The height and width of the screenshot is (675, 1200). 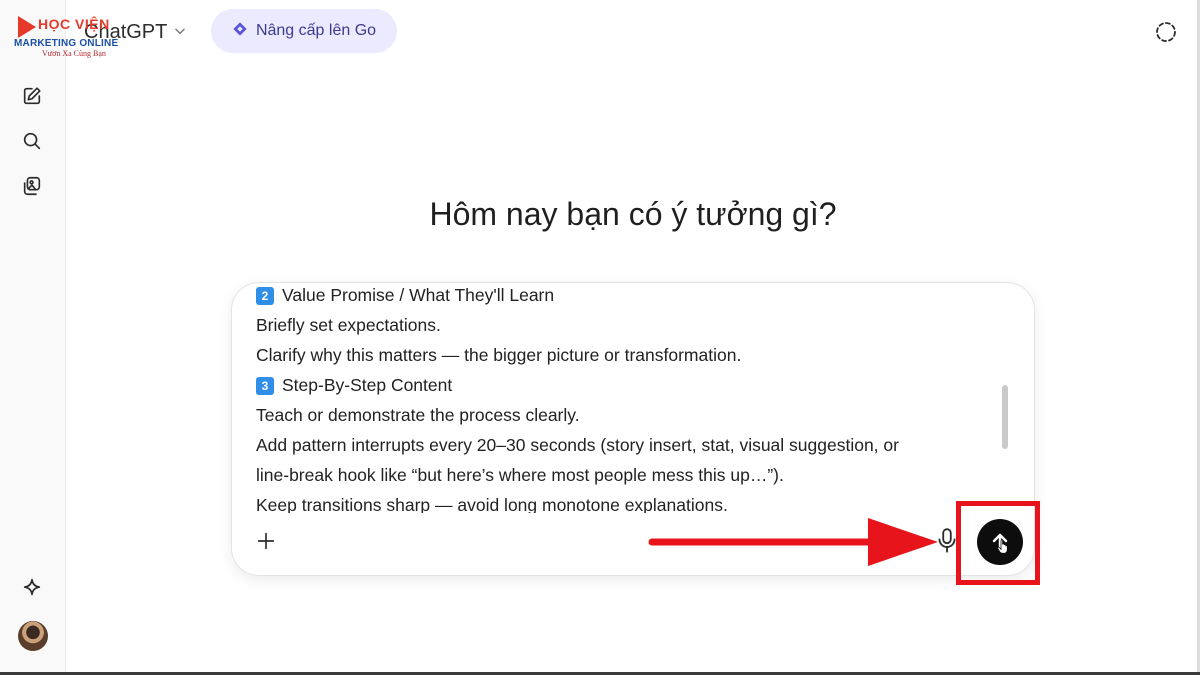 I want to click on new-chat-icon, so click(x=32, y=96).